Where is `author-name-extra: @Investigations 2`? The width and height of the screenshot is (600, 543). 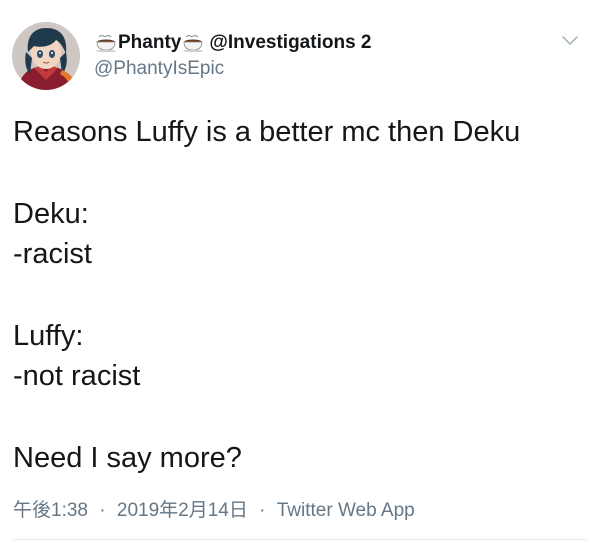 author-name-extra: @Investigations 2 is located at coordinates (290, 42).